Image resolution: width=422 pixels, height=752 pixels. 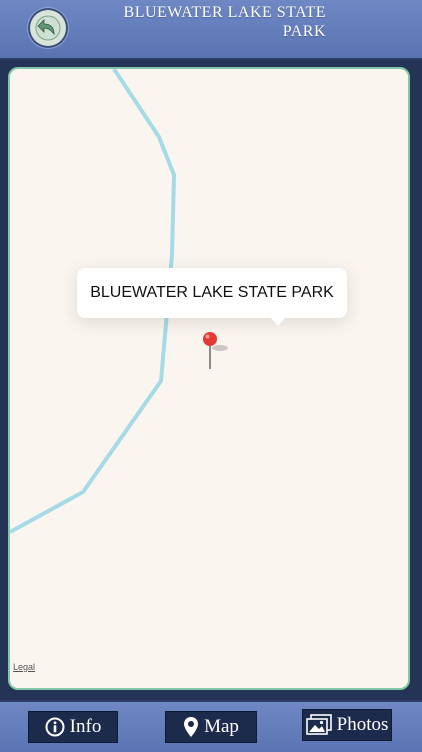 I want to click on bottom-toolbar: Info Map Photos, so click(x=211, y=726).